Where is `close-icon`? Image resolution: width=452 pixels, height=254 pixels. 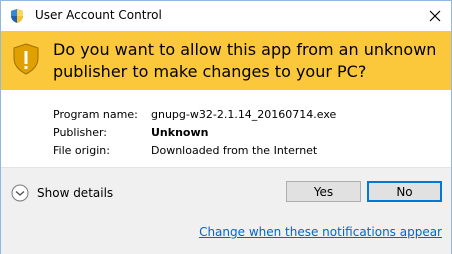
close-icon is located at coordinates (435, 16).